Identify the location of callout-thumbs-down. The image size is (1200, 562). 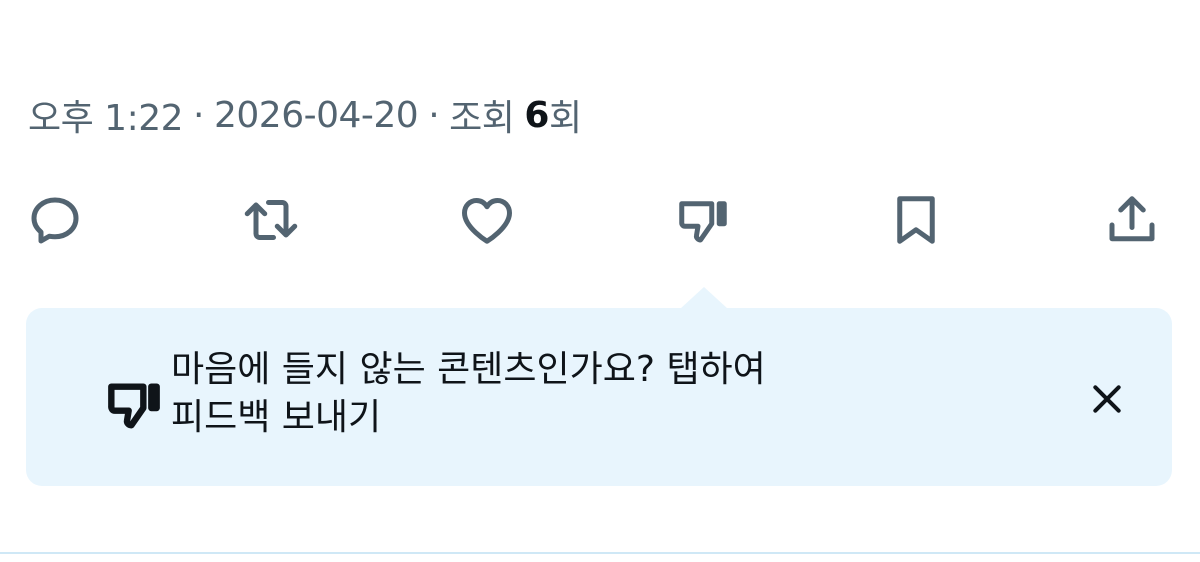
(134, 404).